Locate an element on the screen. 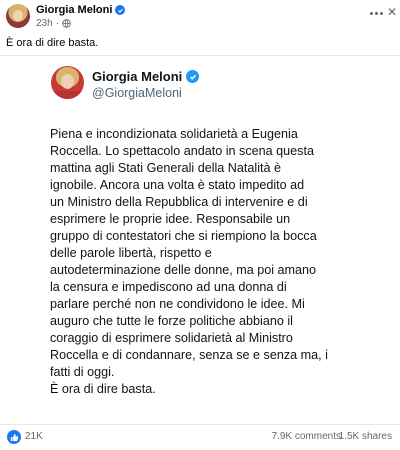  post-stats: 21K 7.9K comments 1.5K shares is located at coordinates (200, 438).